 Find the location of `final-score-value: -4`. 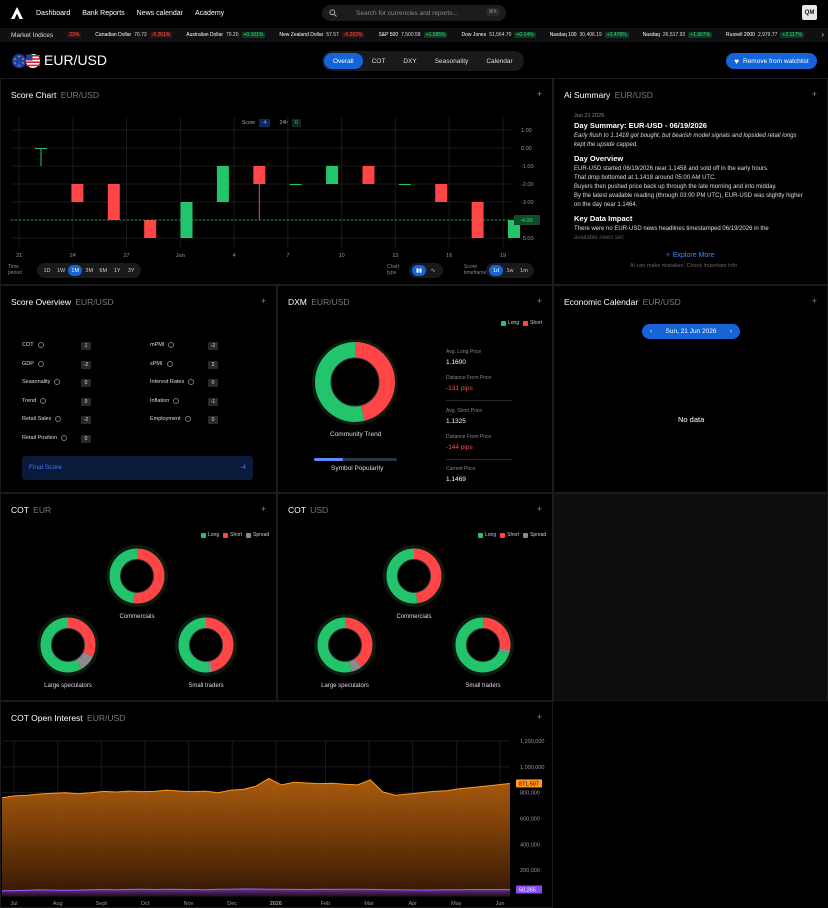

final-score-value: -4 is located at coordinates (243, 467).